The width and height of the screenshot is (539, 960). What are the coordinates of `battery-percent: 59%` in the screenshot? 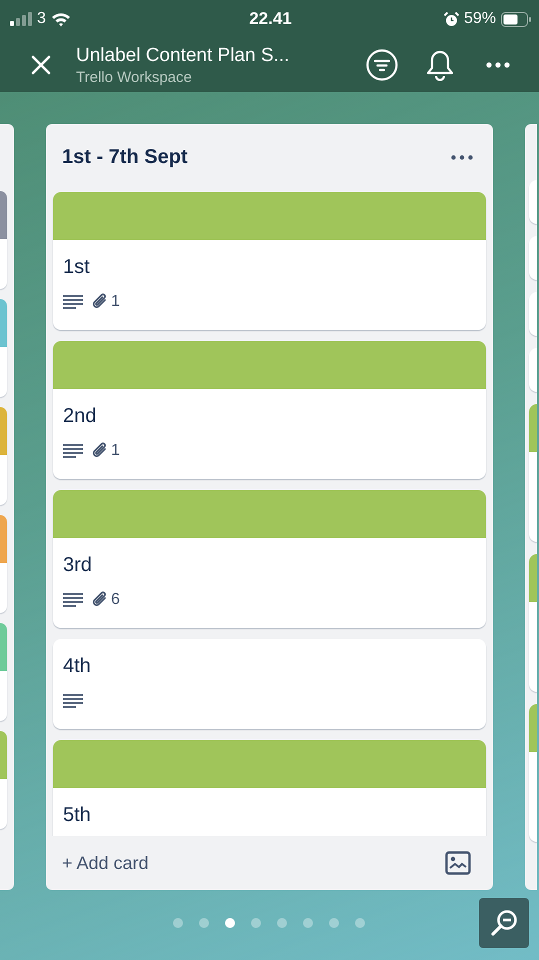 It's located at (480, 19).